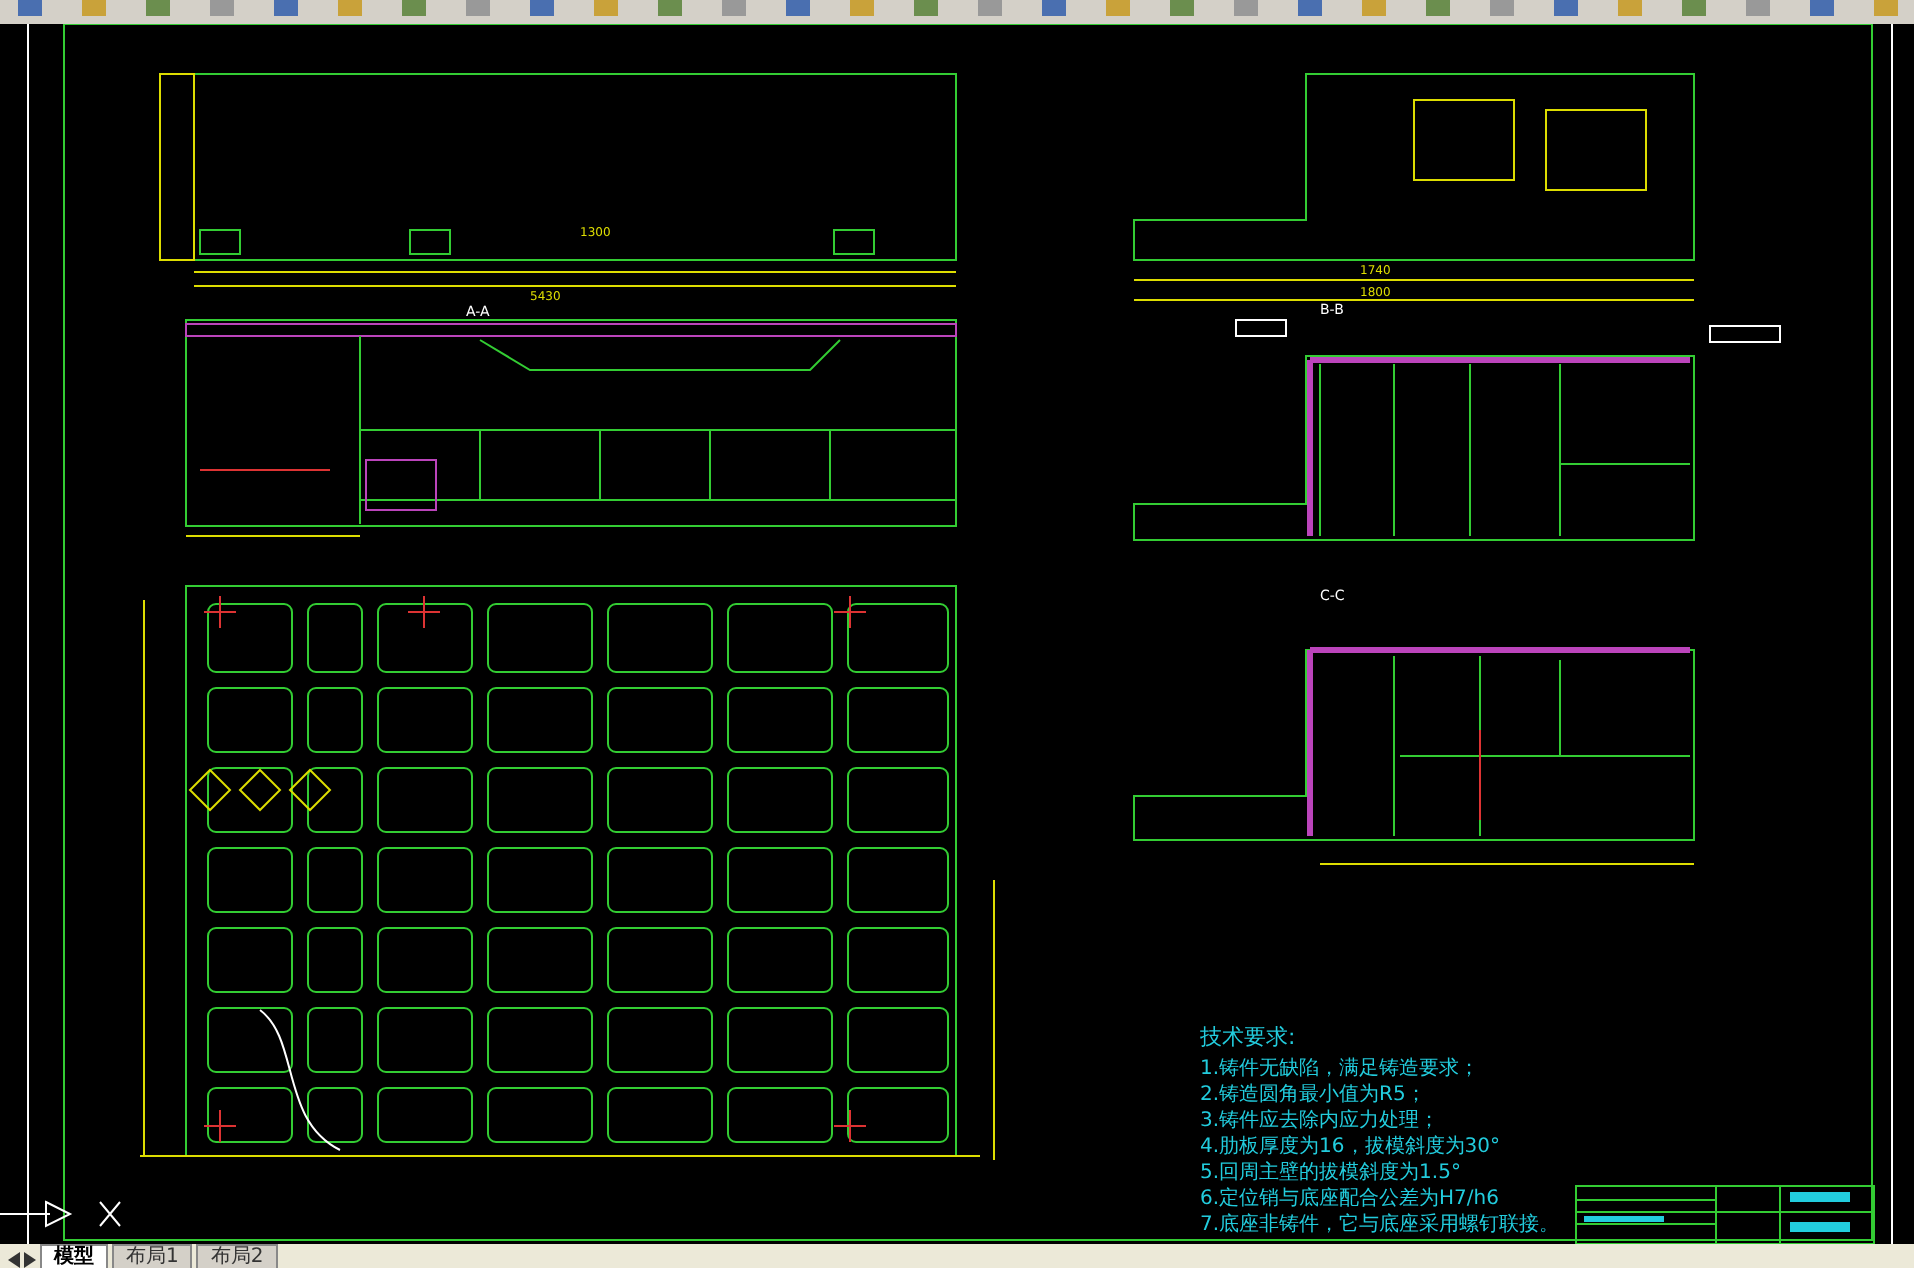  What do you see at coordinates (1248, 1037) in the screenshot?
I see `notes-title: 技术要求:` at bounding box center [1248, 1037].